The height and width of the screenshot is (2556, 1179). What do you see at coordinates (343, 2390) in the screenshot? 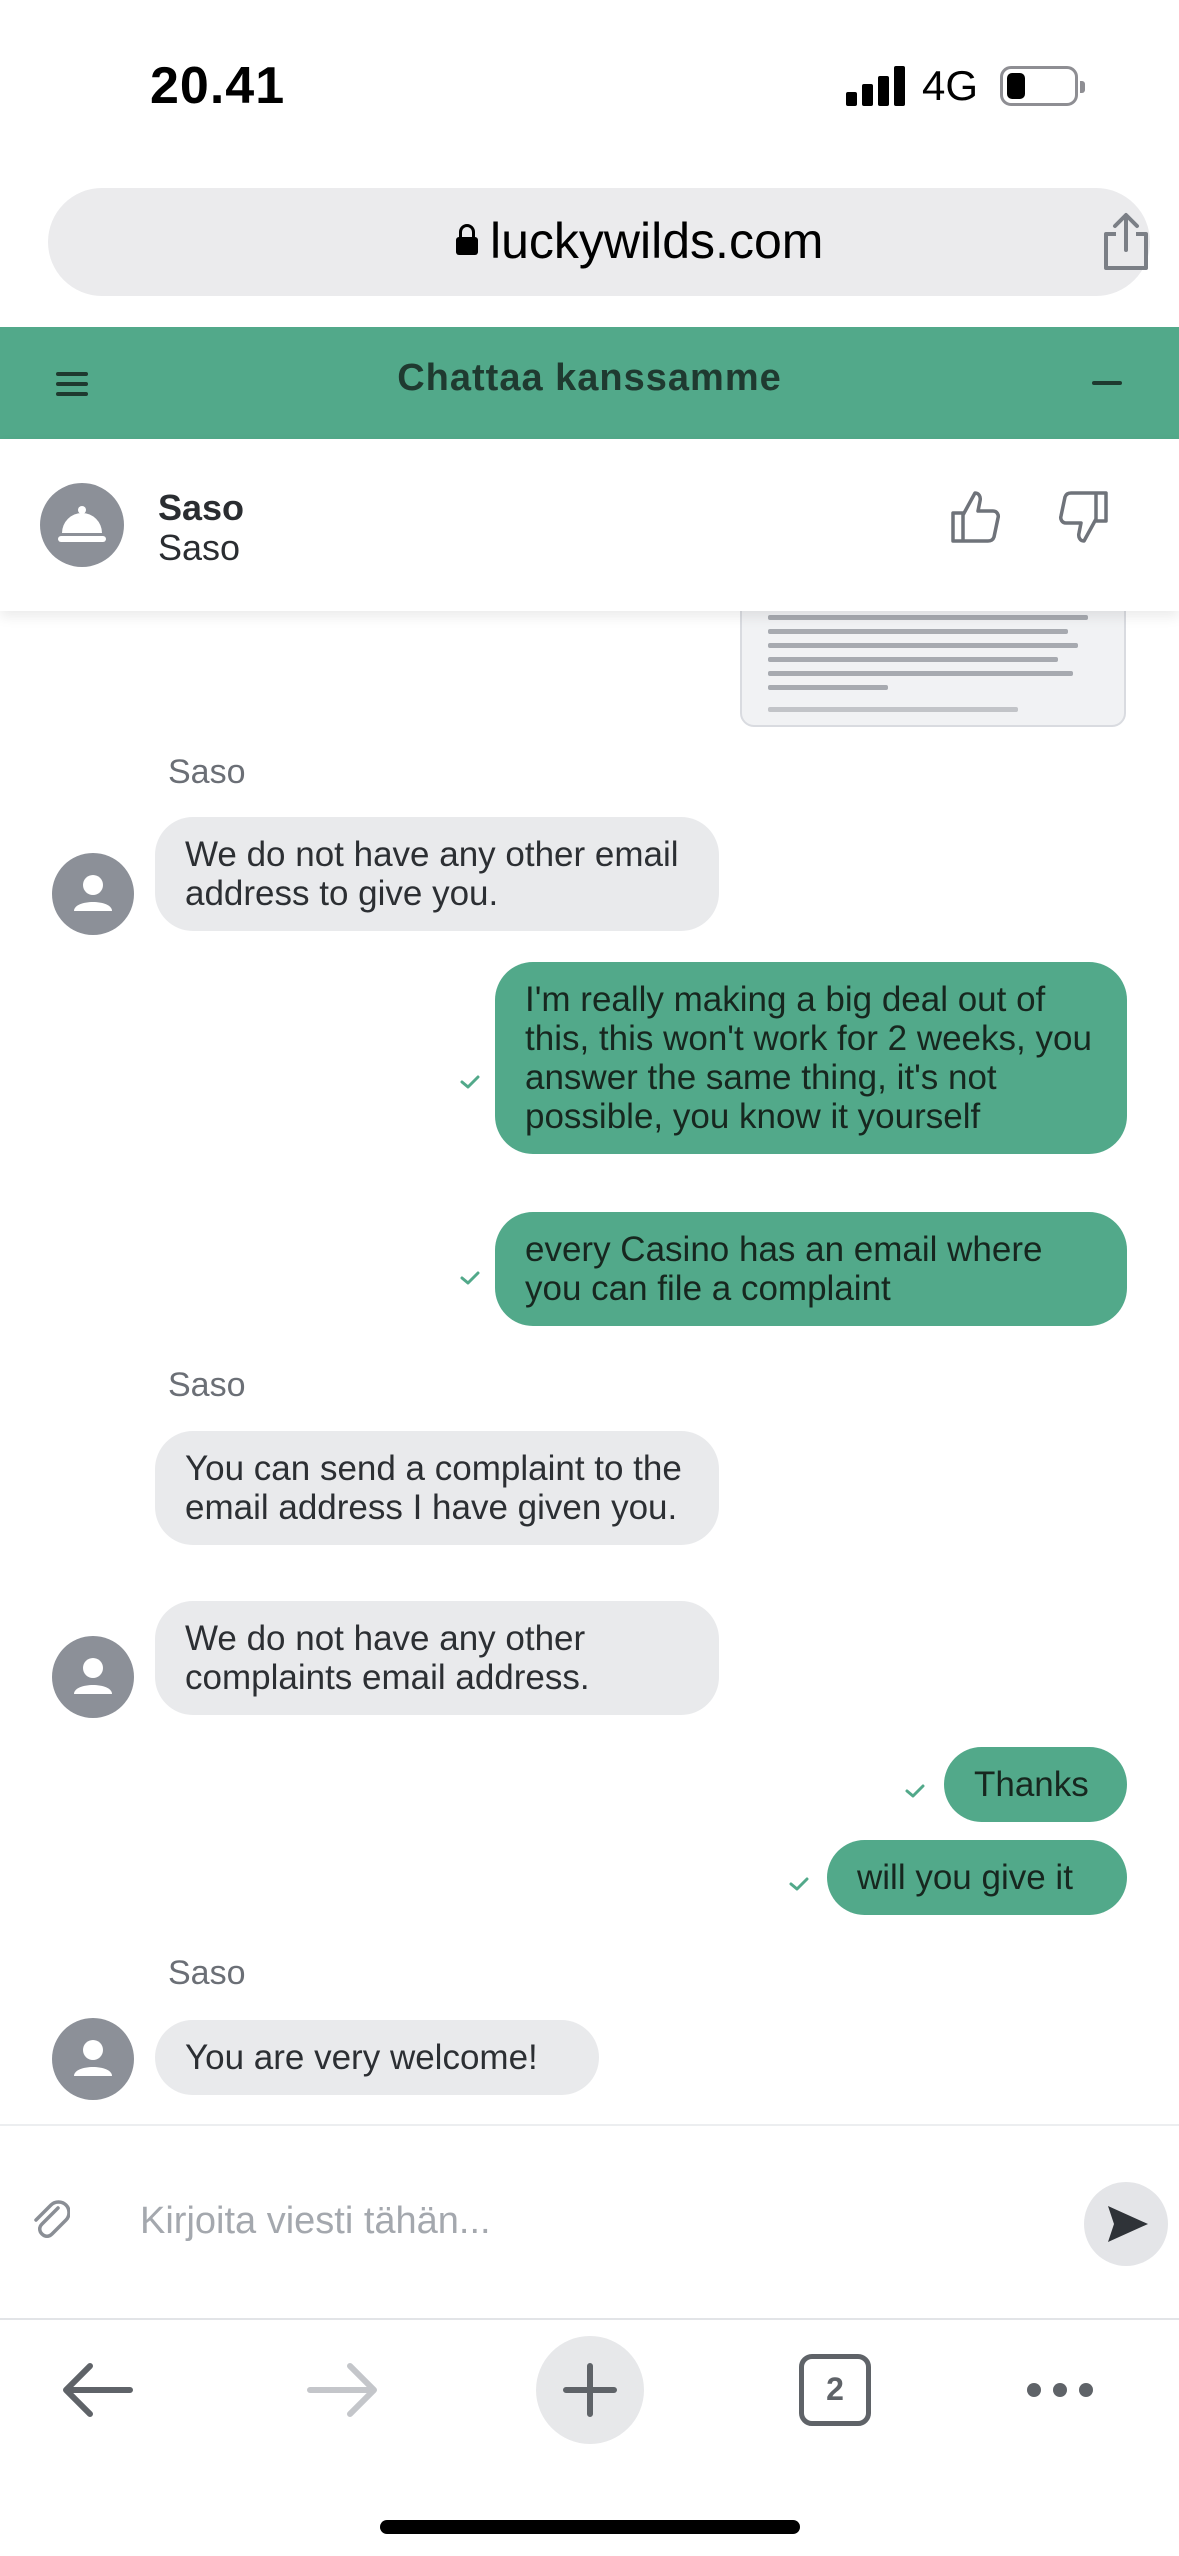
I see `forward-arrow-icon` at bounding box center [343, 2390].